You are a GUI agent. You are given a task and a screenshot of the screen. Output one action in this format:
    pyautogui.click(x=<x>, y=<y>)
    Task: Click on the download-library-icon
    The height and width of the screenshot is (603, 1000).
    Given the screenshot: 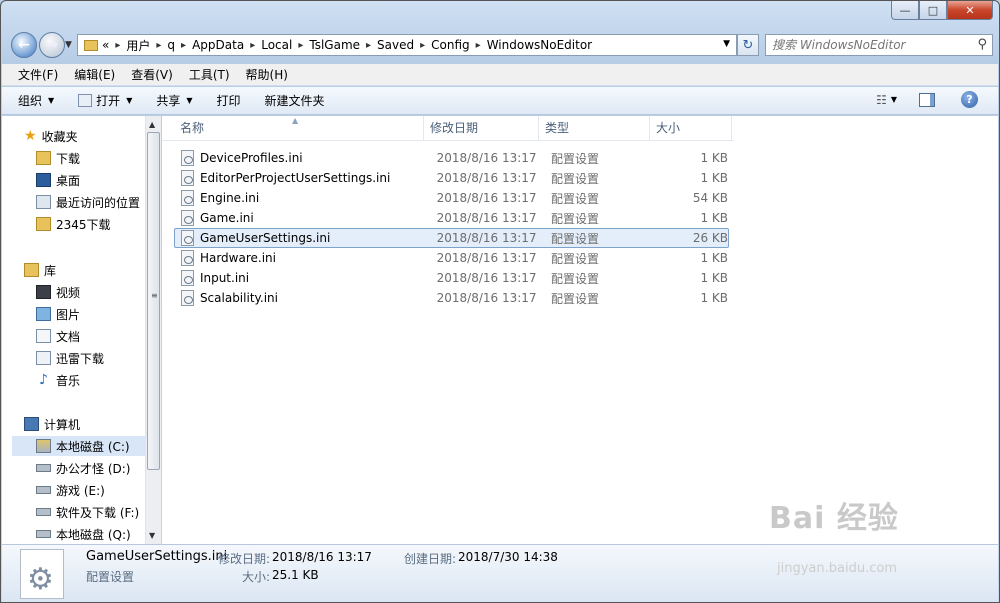 What is the action you would take?
    pyautogui.click(x=43, y=358)
    